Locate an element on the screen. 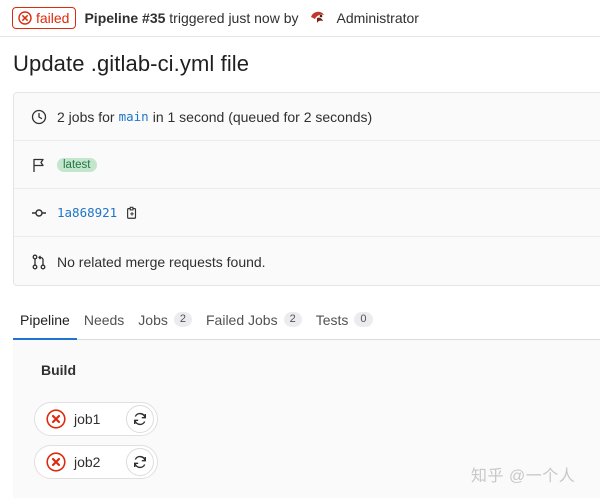 Image resolution: width=600 pixels, height=498 pixels. pipeline-id: Pipeline #35 is located at coordinates (125, 18).